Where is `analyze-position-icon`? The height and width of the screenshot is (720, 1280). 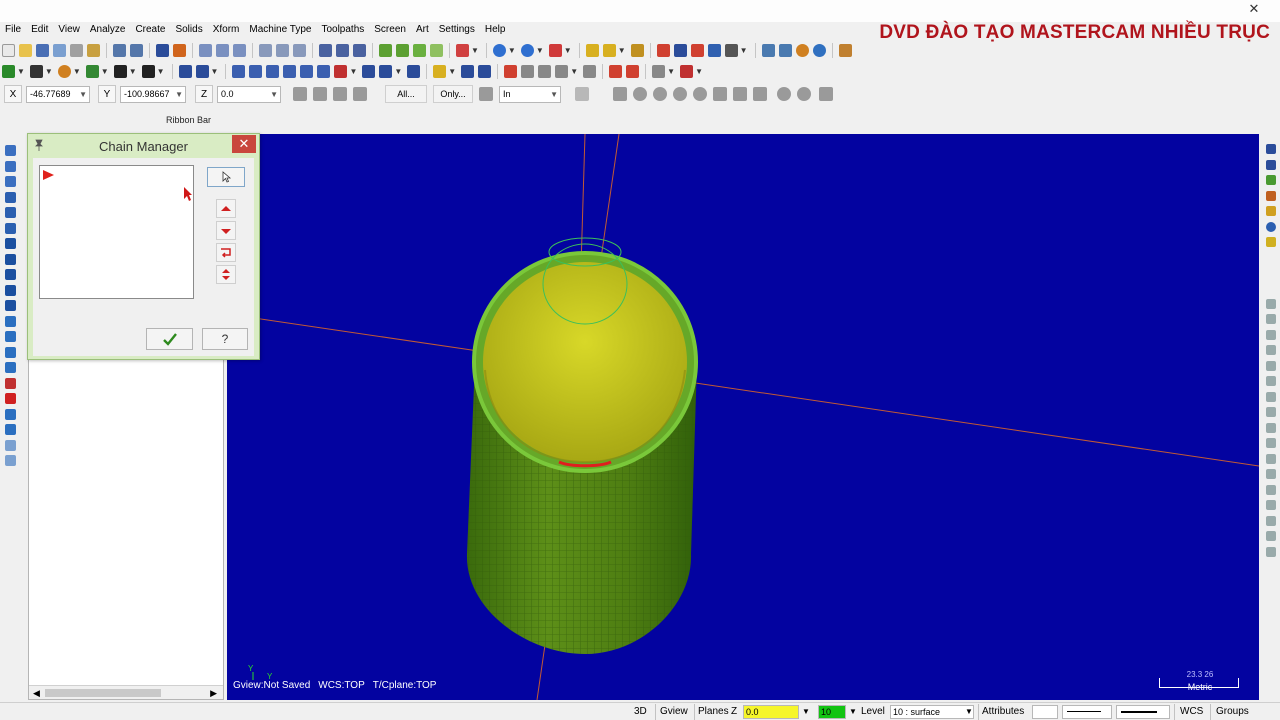
analyze-position-icon is located at coordinates (1271, 149).